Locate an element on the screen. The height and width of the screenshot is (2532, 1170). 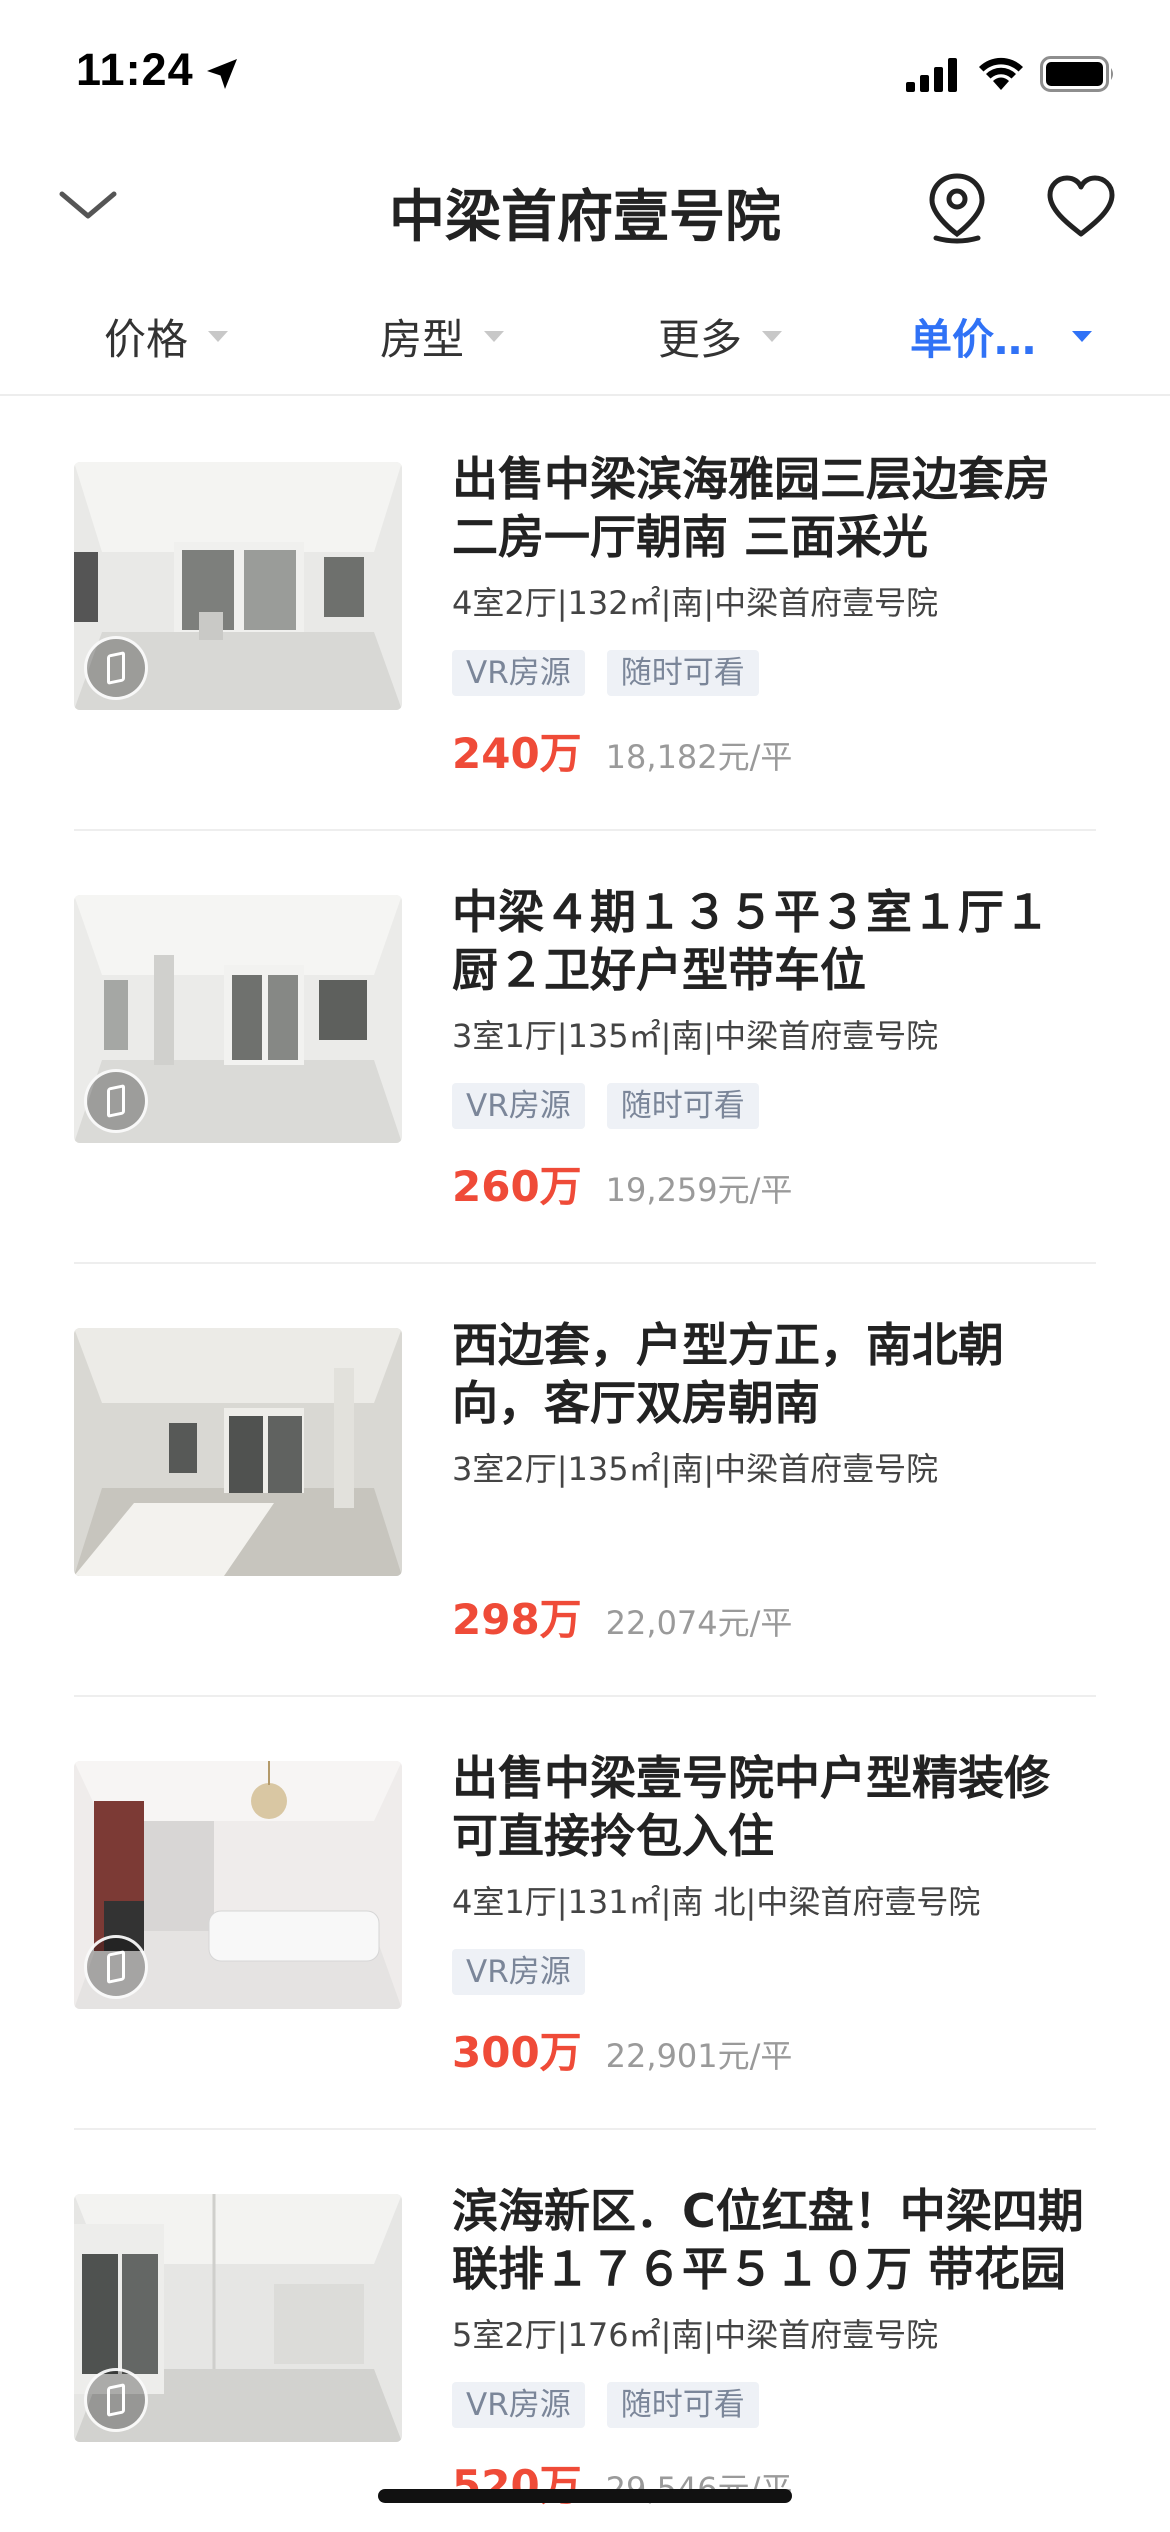
price-row: 300万 22,901元/平 is located at coordinates (622, 2049).